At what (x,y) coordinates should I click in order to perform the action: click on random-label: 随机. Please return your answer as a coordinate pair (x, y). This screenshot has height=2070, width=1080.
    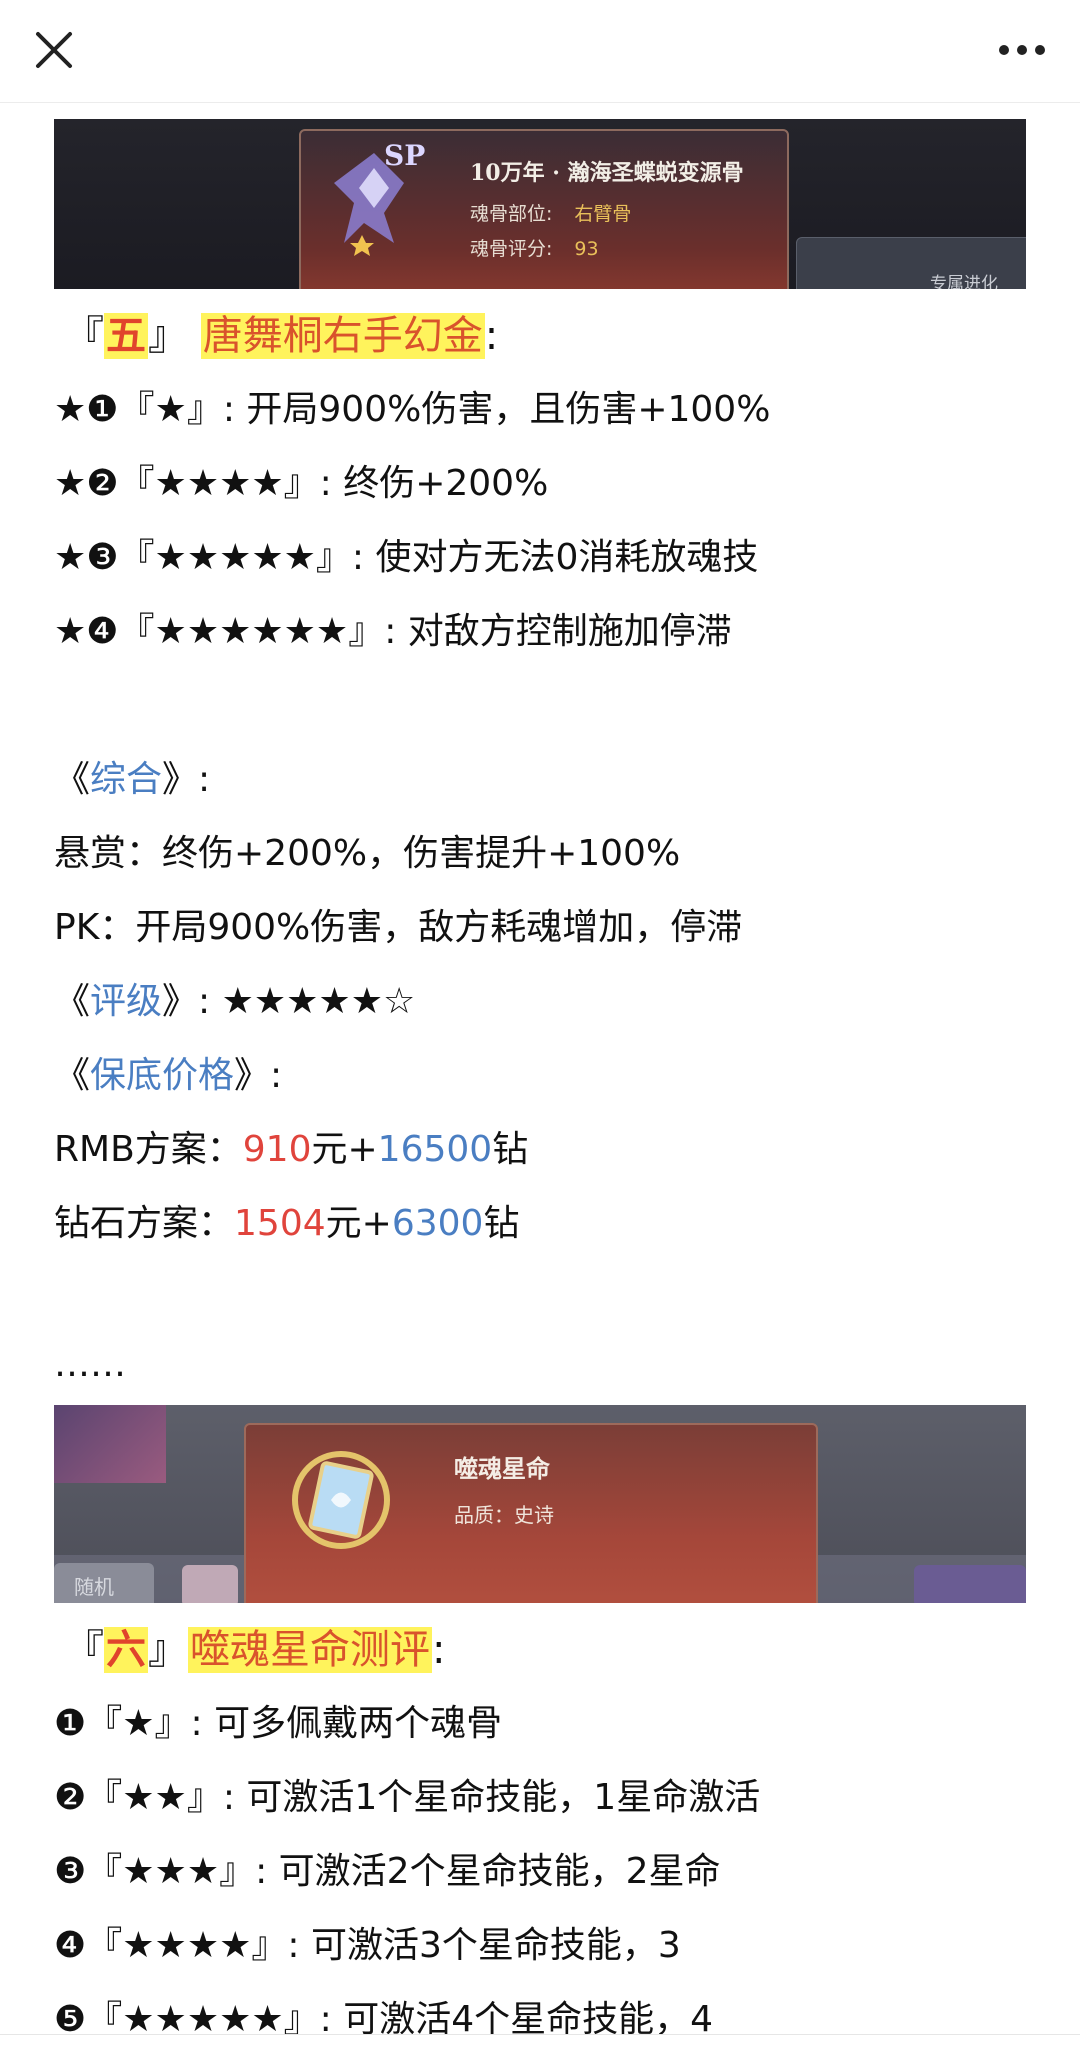
    Looking at the image, I should click on (94, 1587).